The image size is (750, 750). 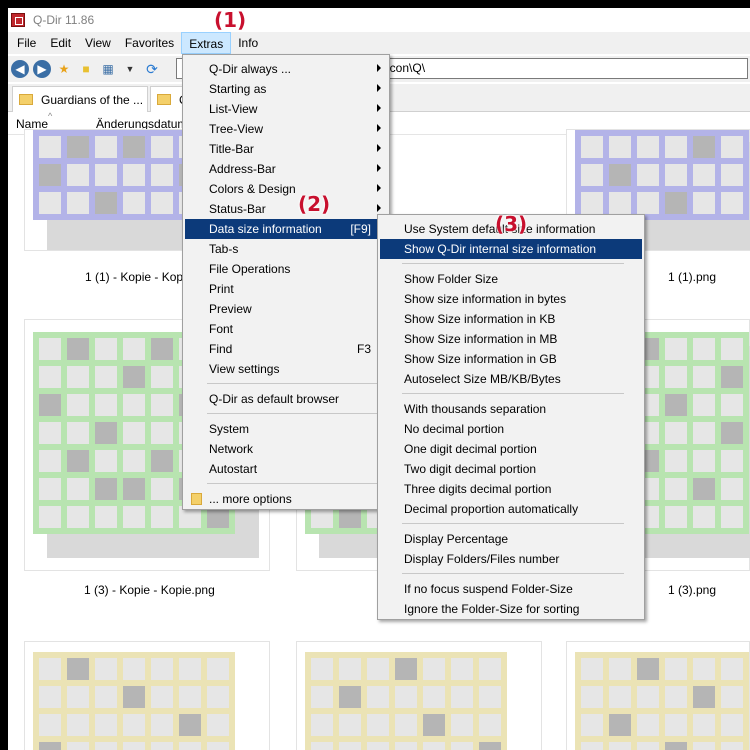 I want to click on extras-menu-item: List-View, so click(x=286, y=109).